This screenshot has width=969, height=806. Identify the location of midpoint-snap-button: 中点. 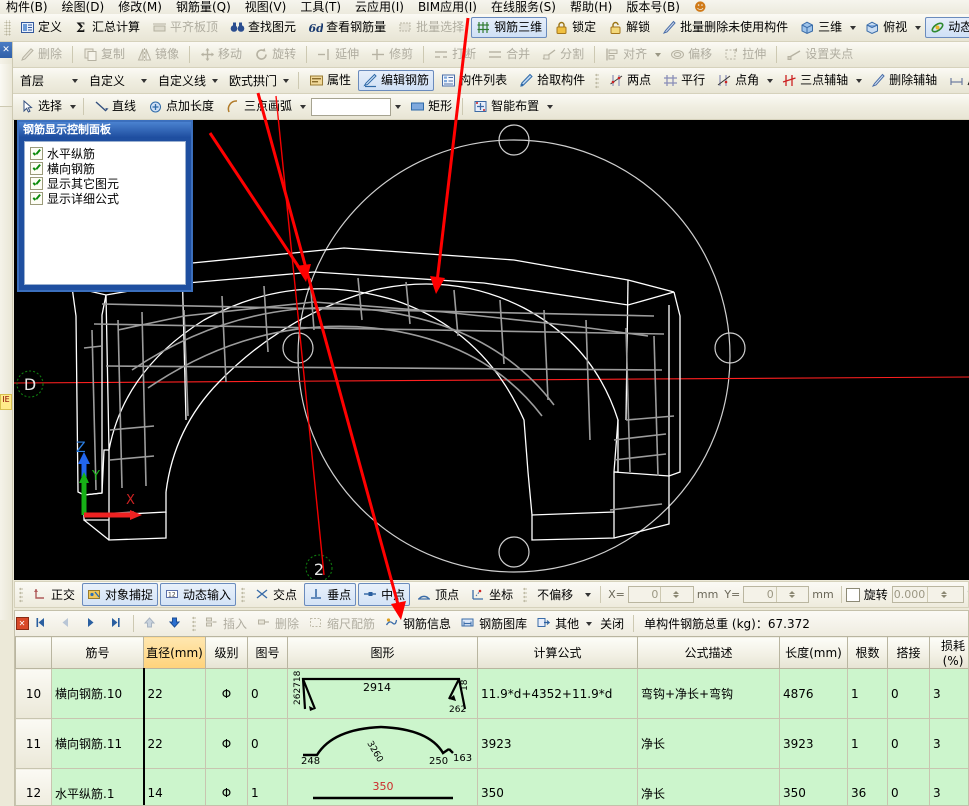
(384, 594).